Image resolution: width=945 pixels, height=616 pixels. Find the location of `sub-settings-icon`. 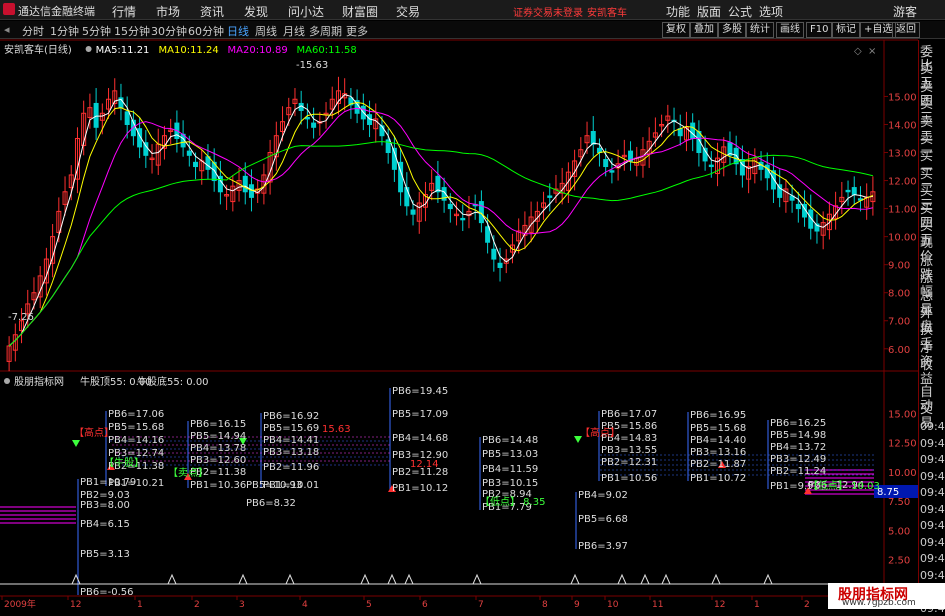

sub-settings-icon is located at coordinates (7, 381).